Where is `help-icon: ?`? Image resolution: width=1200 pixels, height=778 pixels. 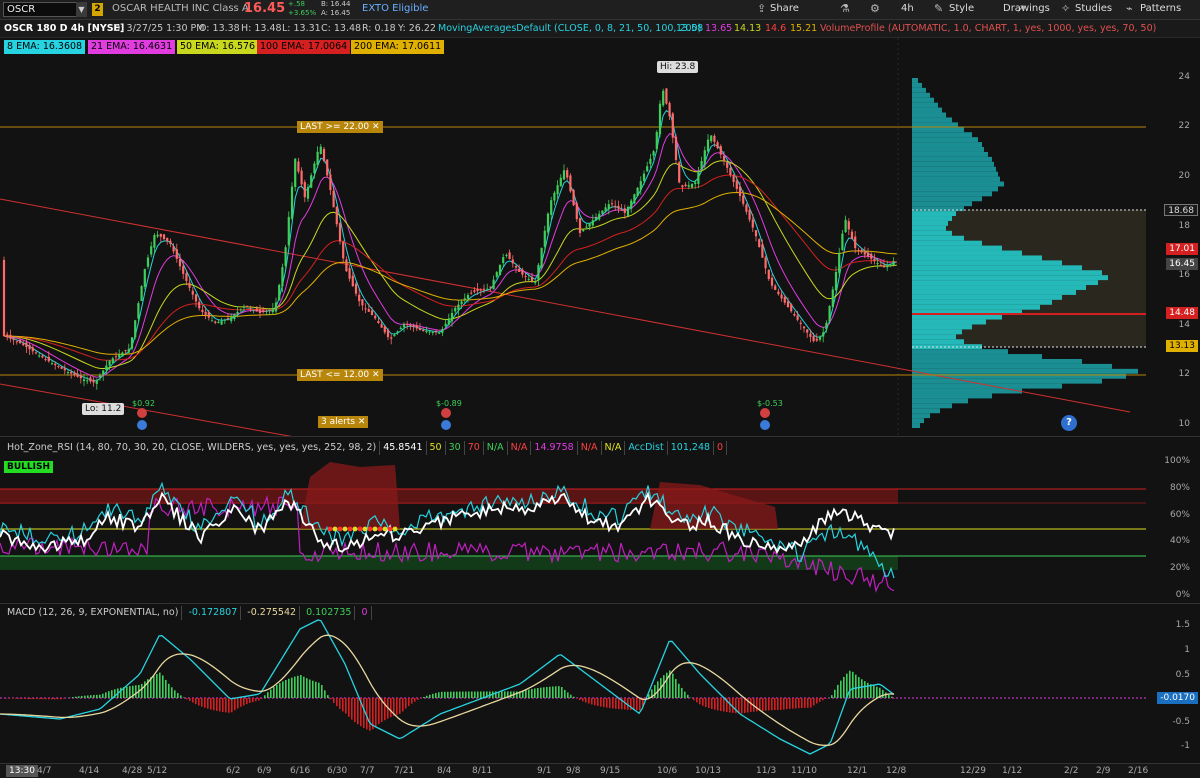 help-icon: ? is located at coordinates (1069, 423).